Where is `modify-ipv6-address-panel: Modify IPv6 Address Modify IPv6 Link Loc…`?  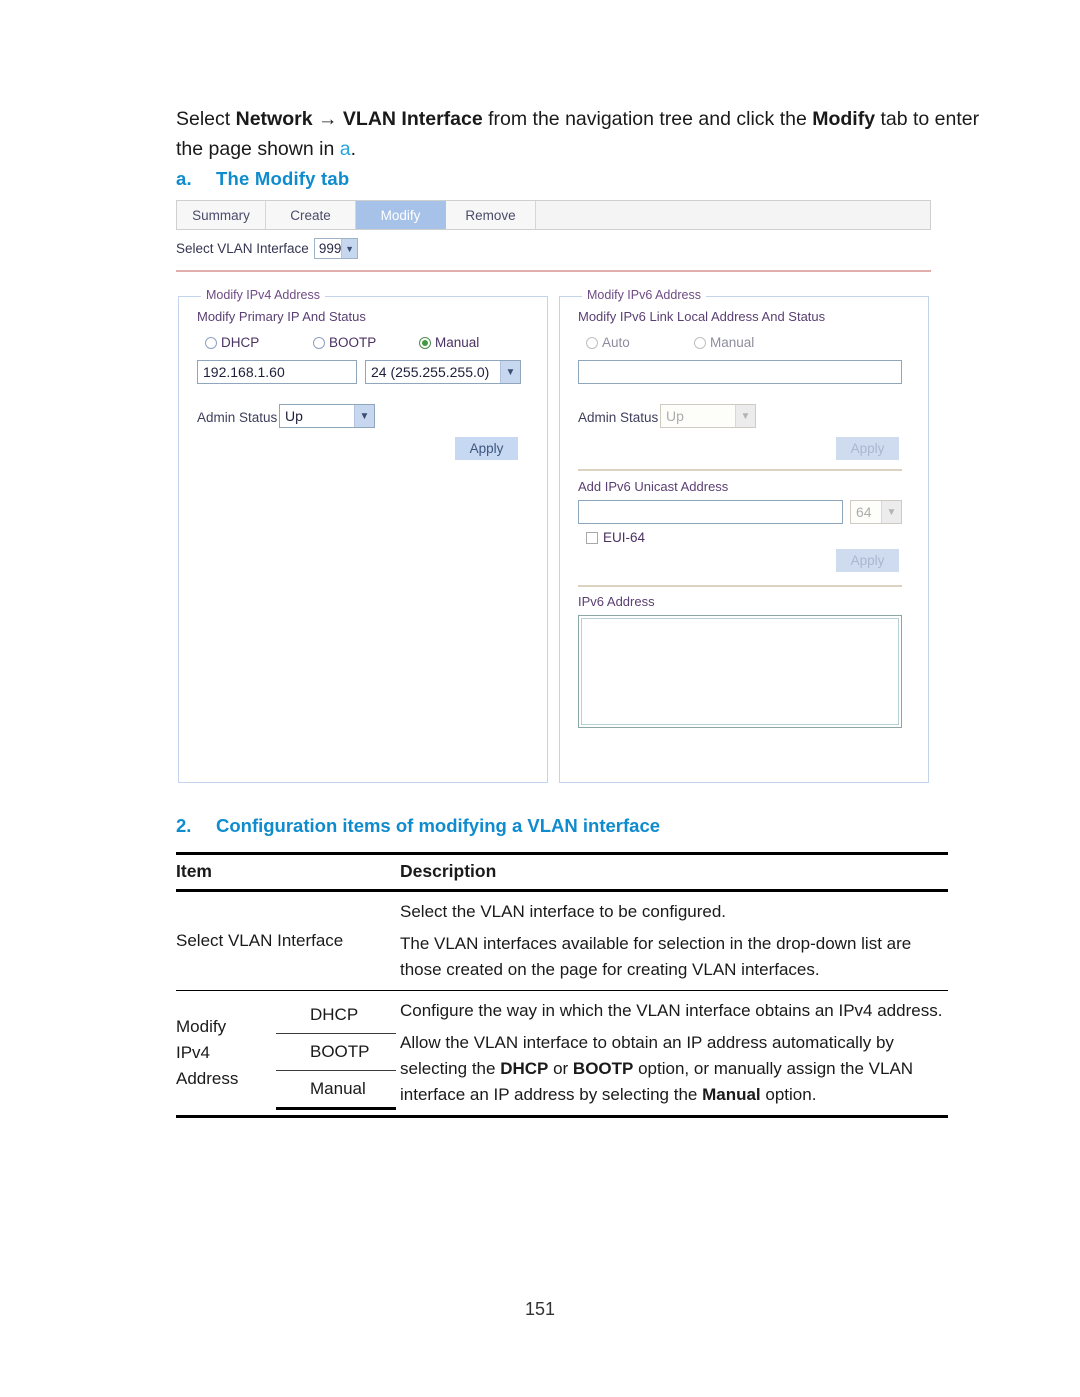
modify-ipv6-address-panel: Modify IPv6 Address Modify IPv6 Link Loc… is located at coordinates (744, 535).